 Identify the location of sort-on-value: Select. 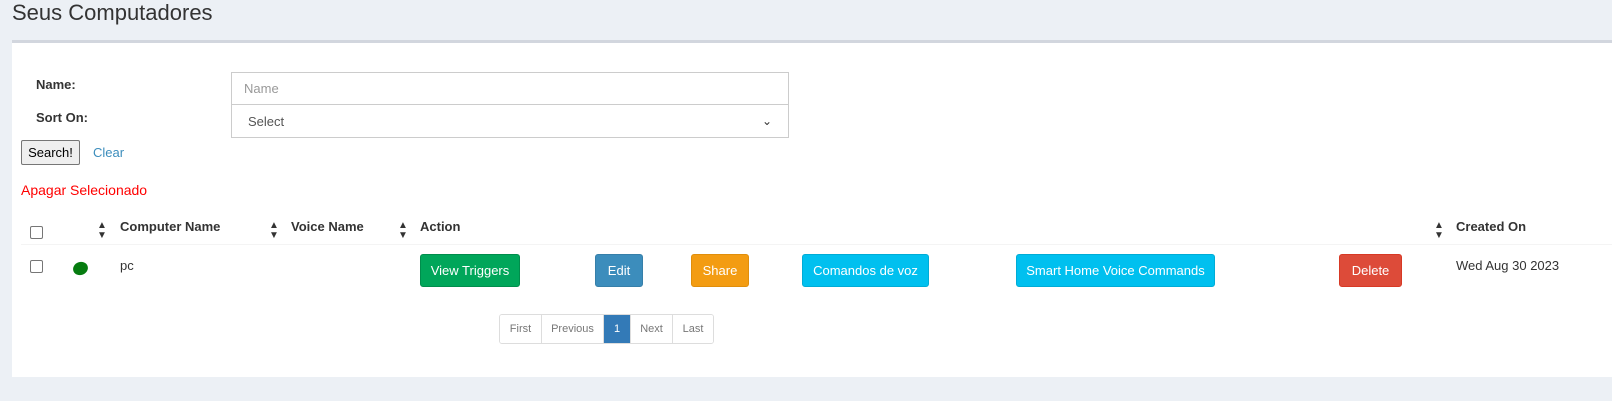
(266, 121).